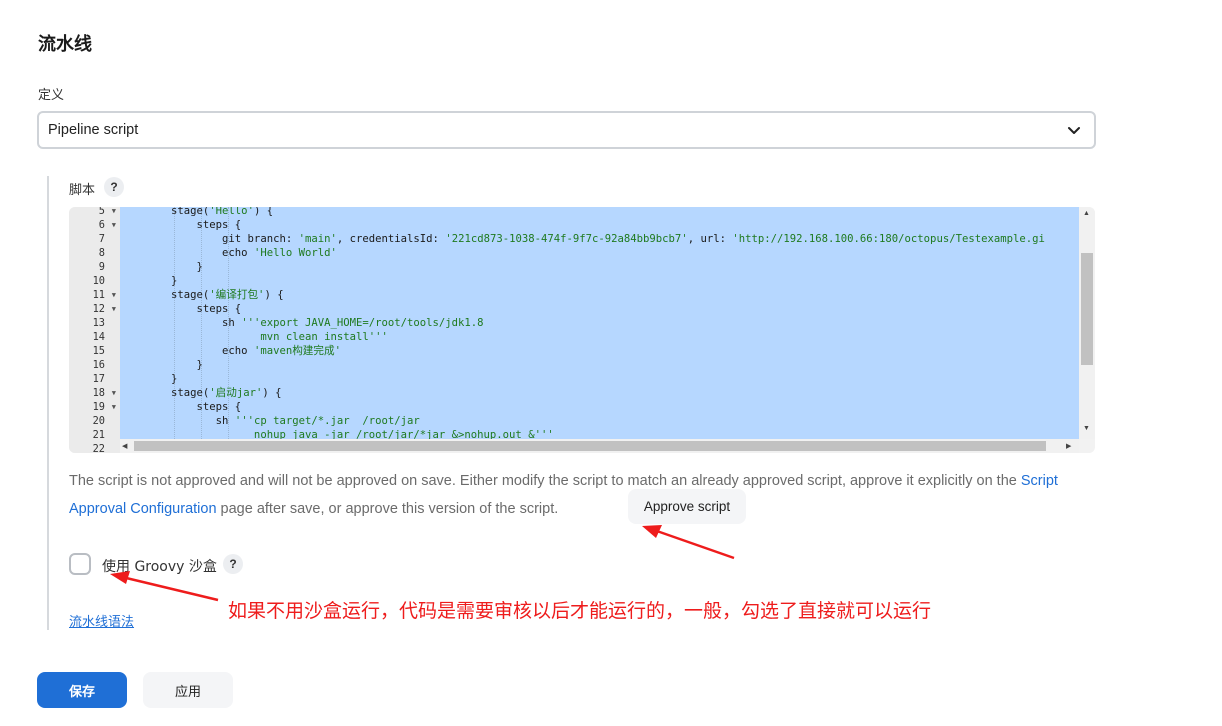  Describe the element at coordinates (94, 225) in the screenshot. I see `line-number: 6 ▼` at that location.